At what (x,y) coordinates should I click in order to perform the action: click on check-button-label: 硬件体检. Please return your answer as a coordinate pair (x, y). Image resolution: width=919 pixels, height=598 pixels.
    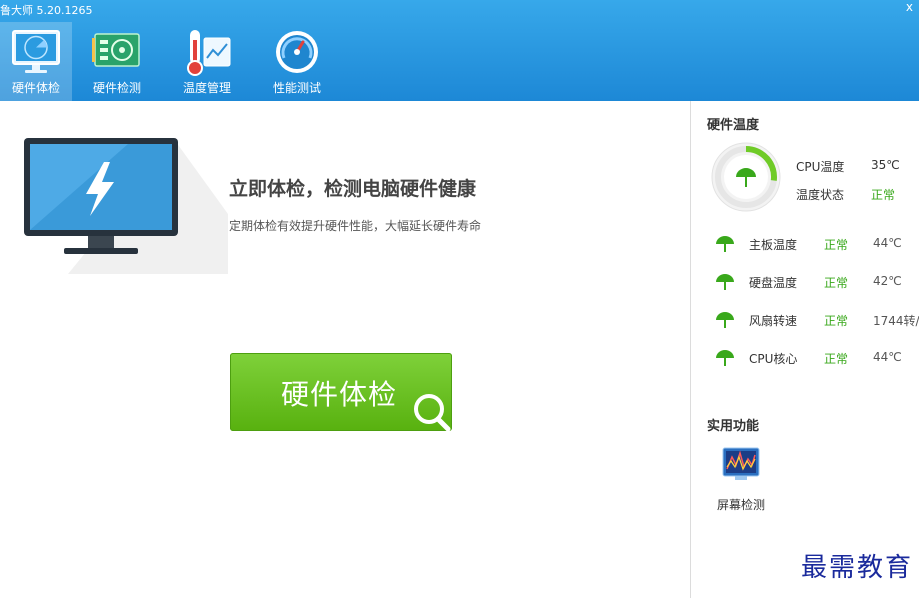
    Looking at the image, I should click on (339, 394).